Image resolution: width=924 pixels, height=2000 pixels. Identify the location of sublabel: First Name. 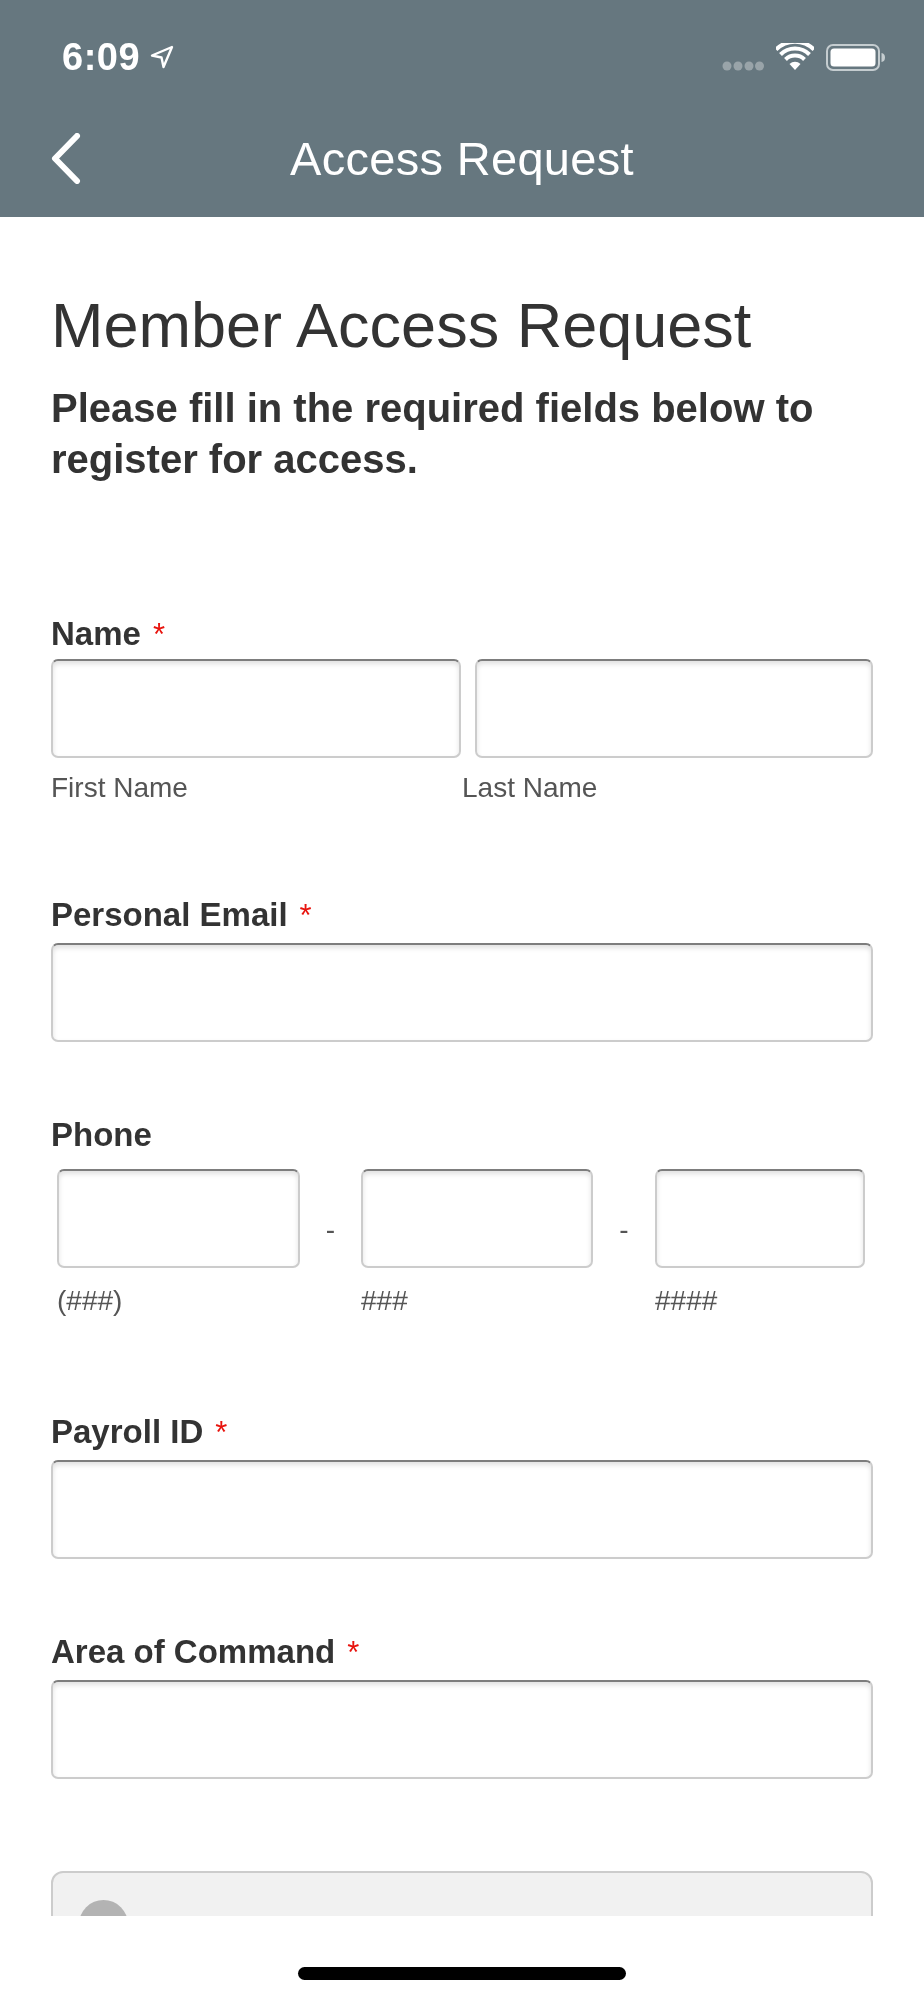
(119, 788).